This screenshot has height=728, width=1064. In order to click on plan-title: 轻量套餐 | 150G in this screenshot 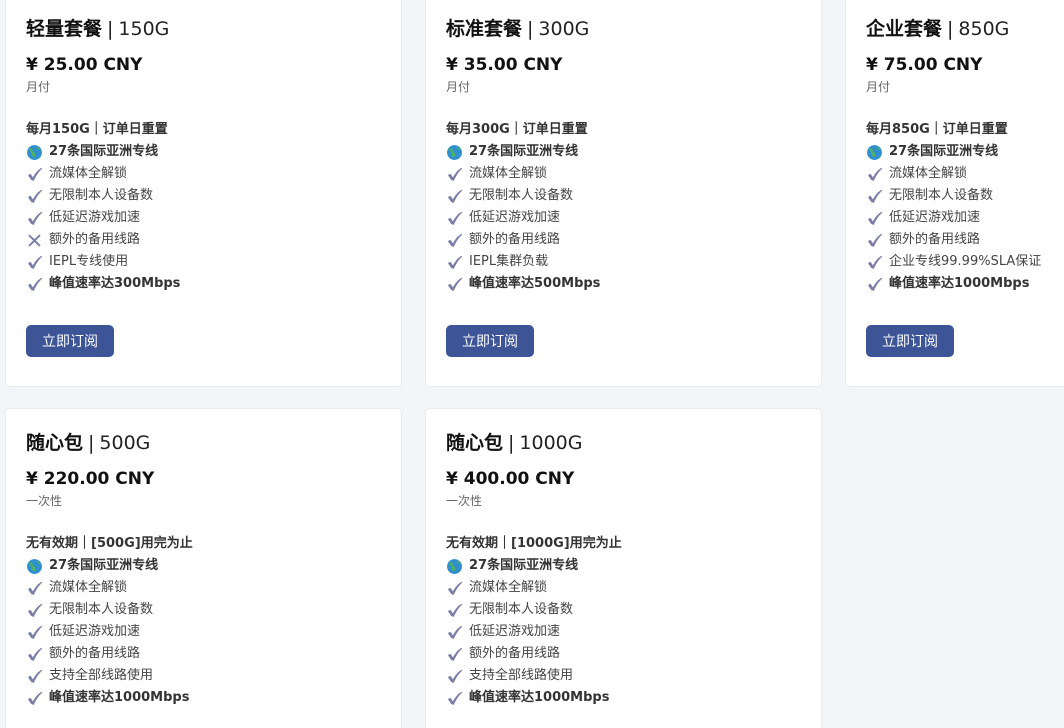, I will do `click(203, 29)`.